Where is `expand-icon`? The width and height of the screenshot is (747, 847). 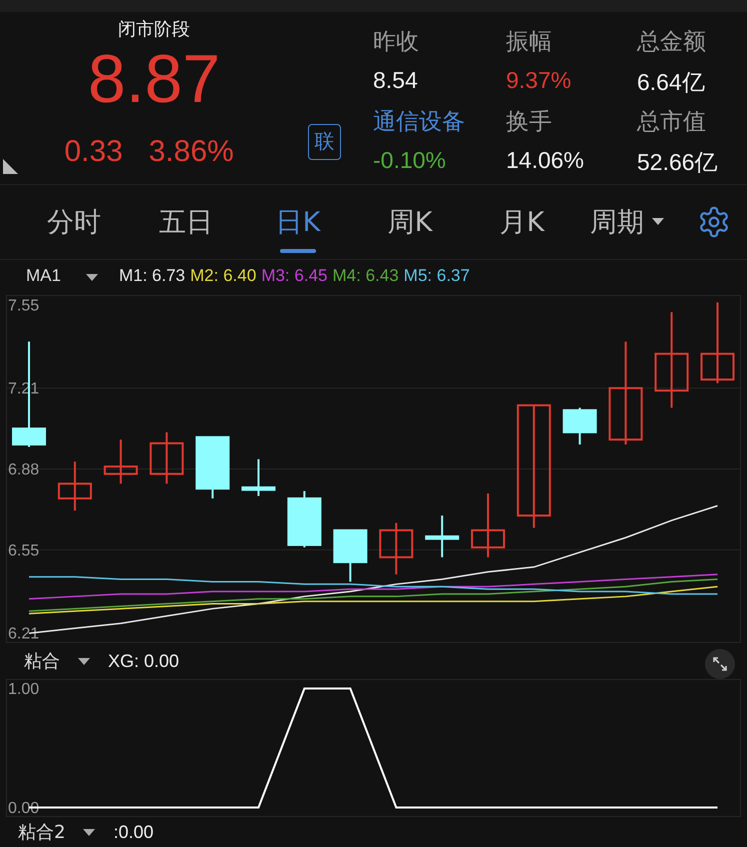
expand-icon is located at coordinates (720, 663).